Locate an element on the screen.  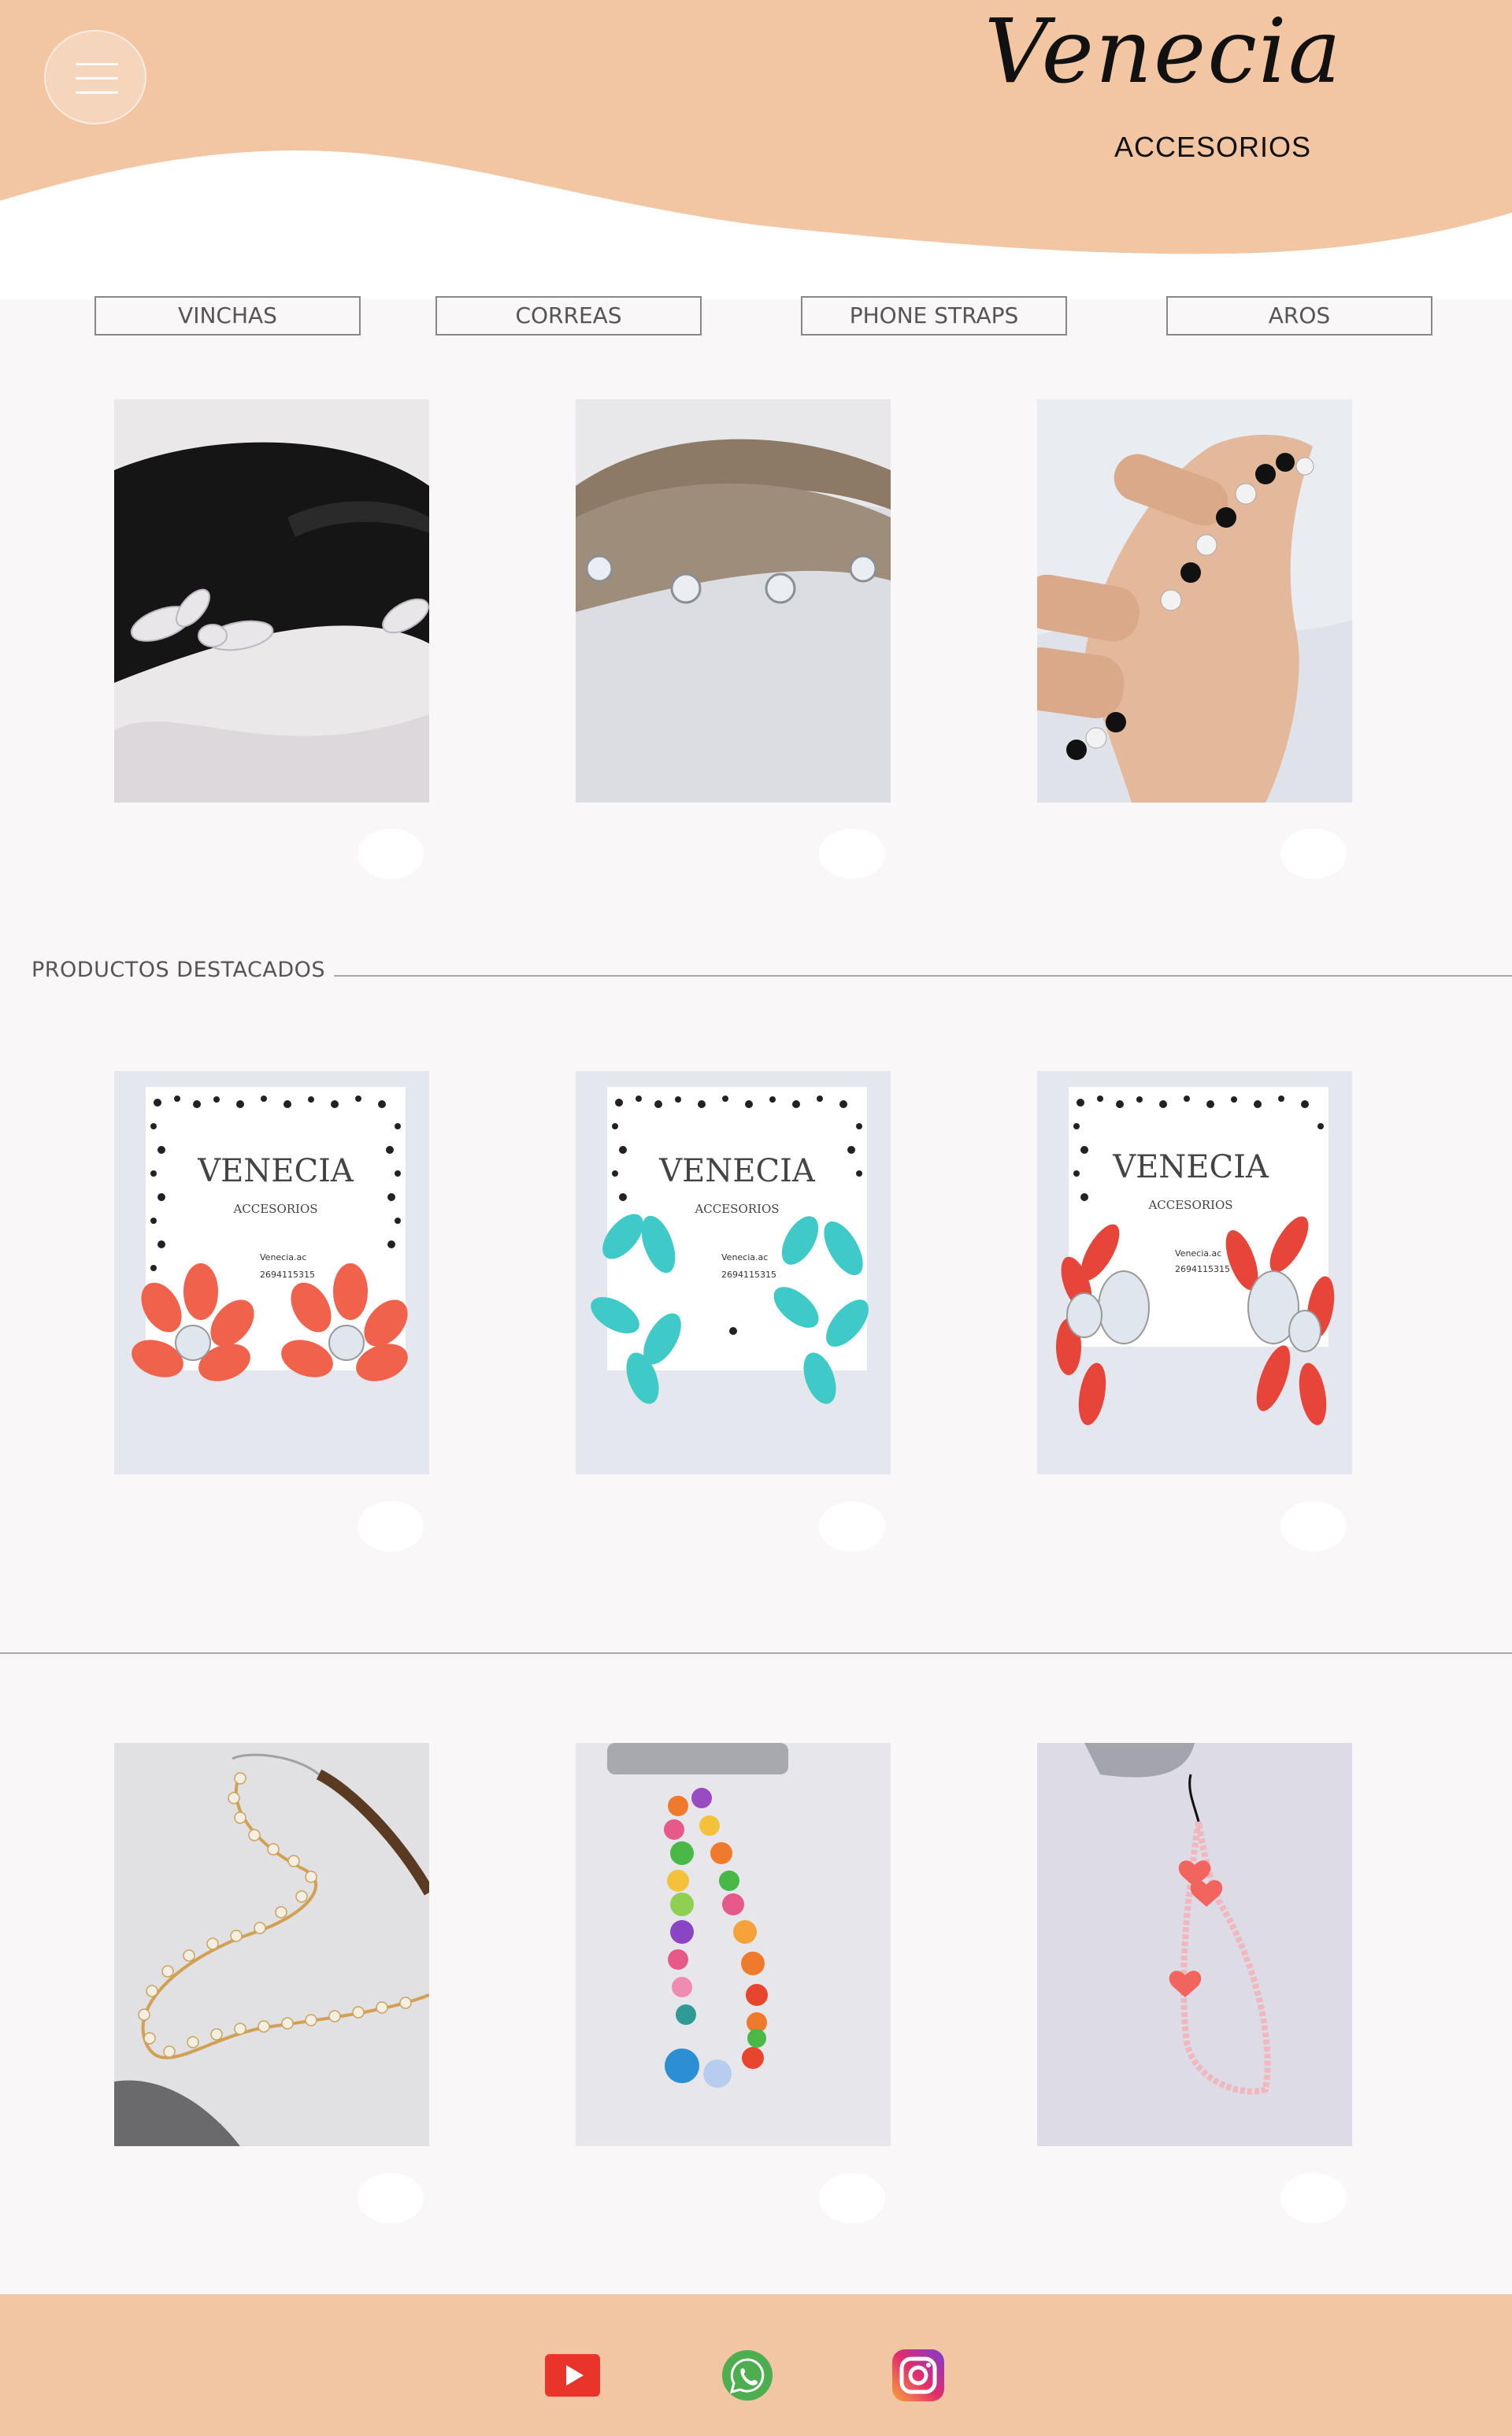
product-image-turquoise-earrings: VENECIA ACCESORIOS Venecia.ac 2694115315 is located at coordinates (733, 1272).